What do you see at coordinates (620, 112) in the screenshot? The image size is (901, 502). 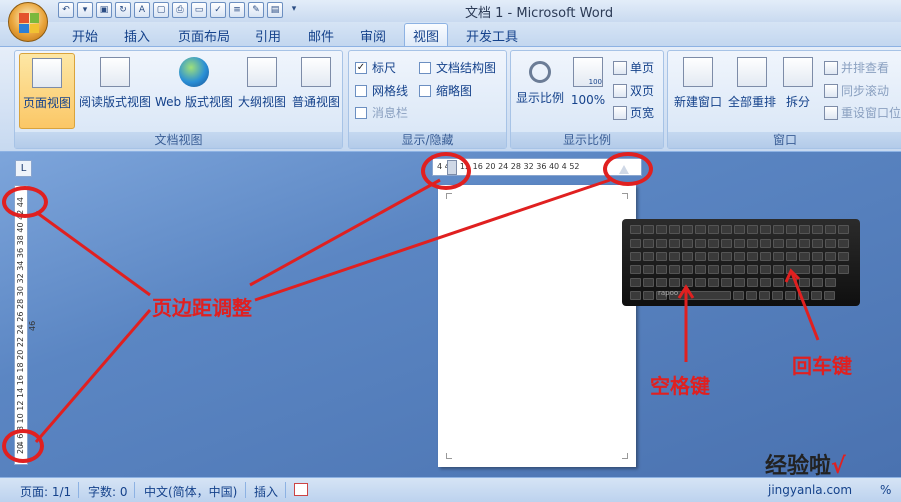 I see `page-width-icon` at bounding box center [620, 112].